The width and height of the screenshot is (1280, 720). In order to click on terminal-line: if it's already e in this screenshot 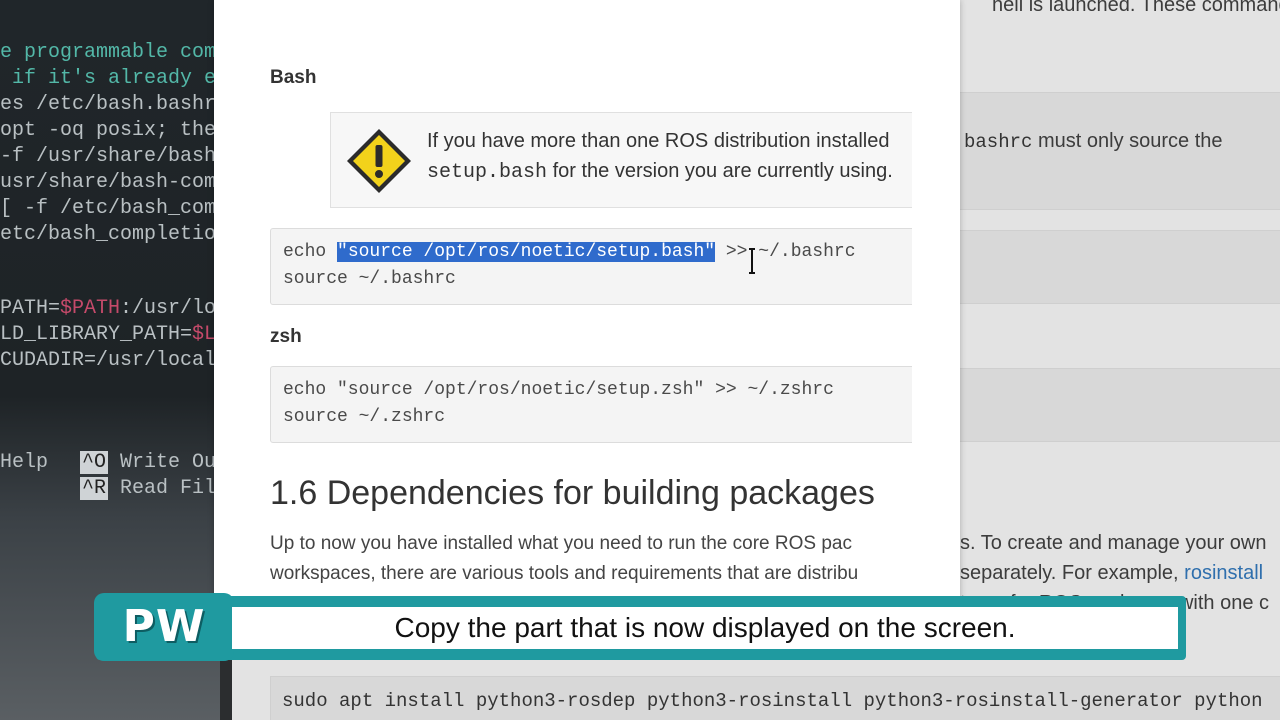, I will do `click(108, 78)`.